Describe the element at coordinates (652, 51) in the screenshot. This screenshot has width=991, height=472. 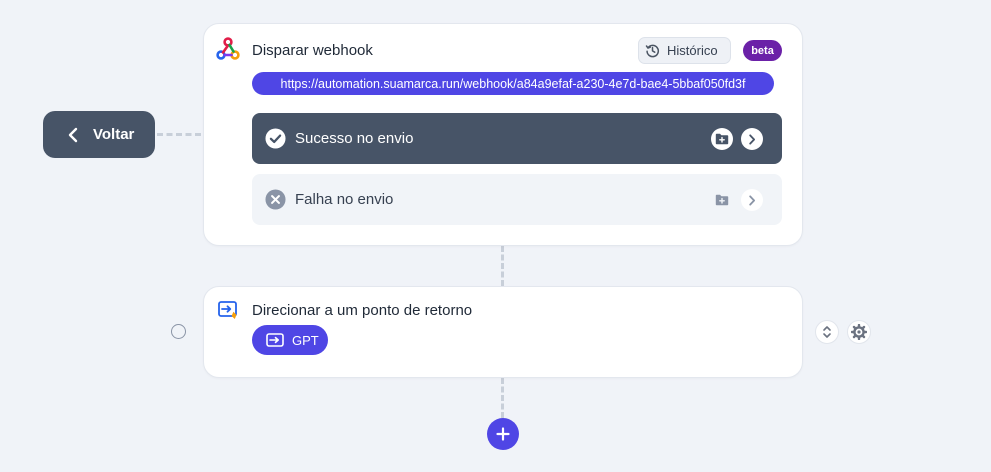
I see `history-icon` at that location.